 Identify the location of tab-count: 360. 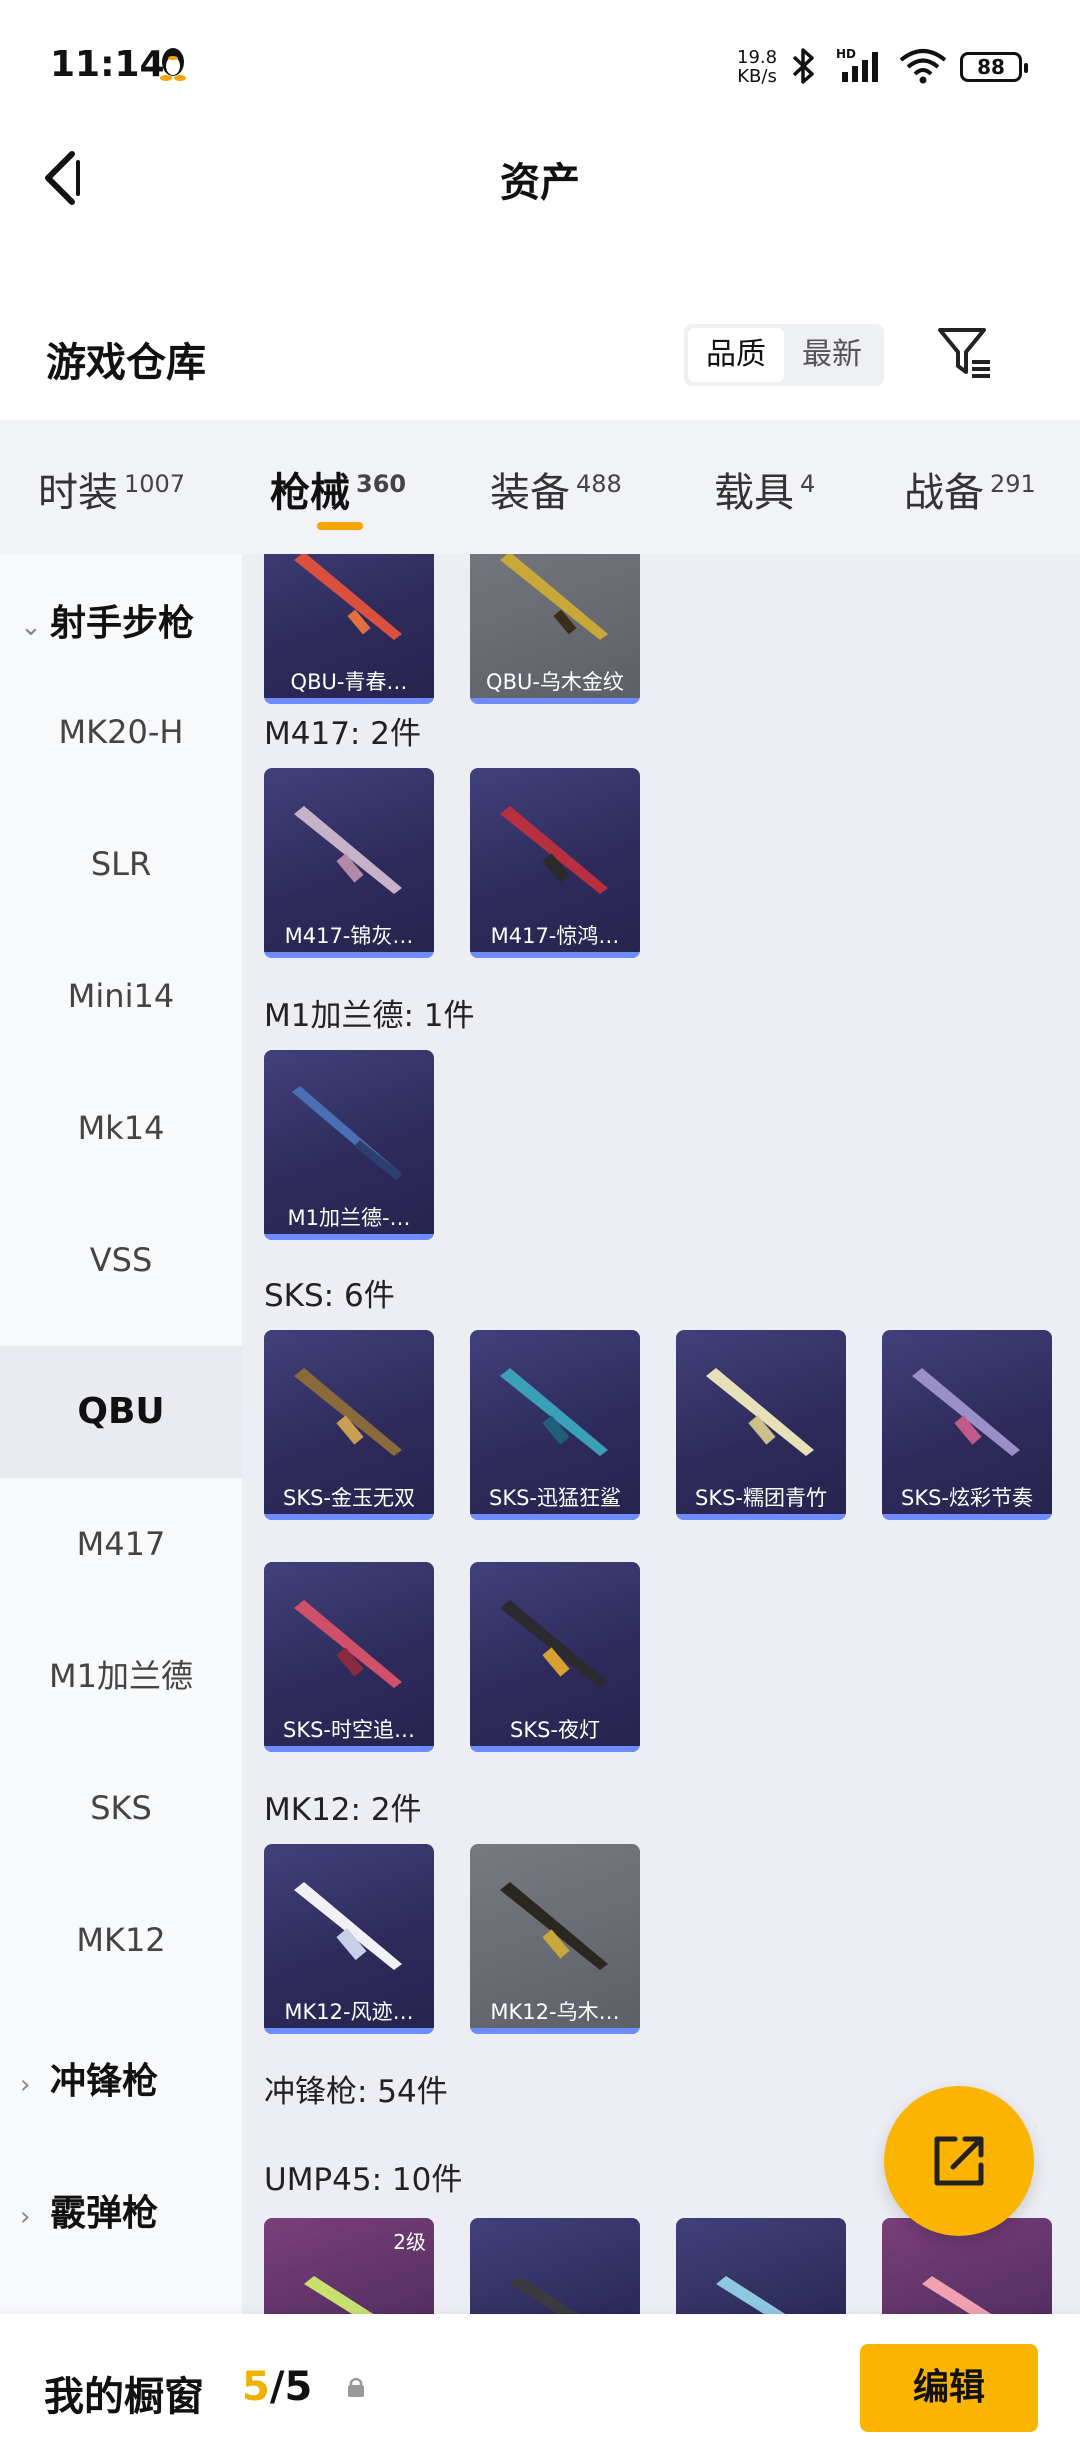
(381, 483).